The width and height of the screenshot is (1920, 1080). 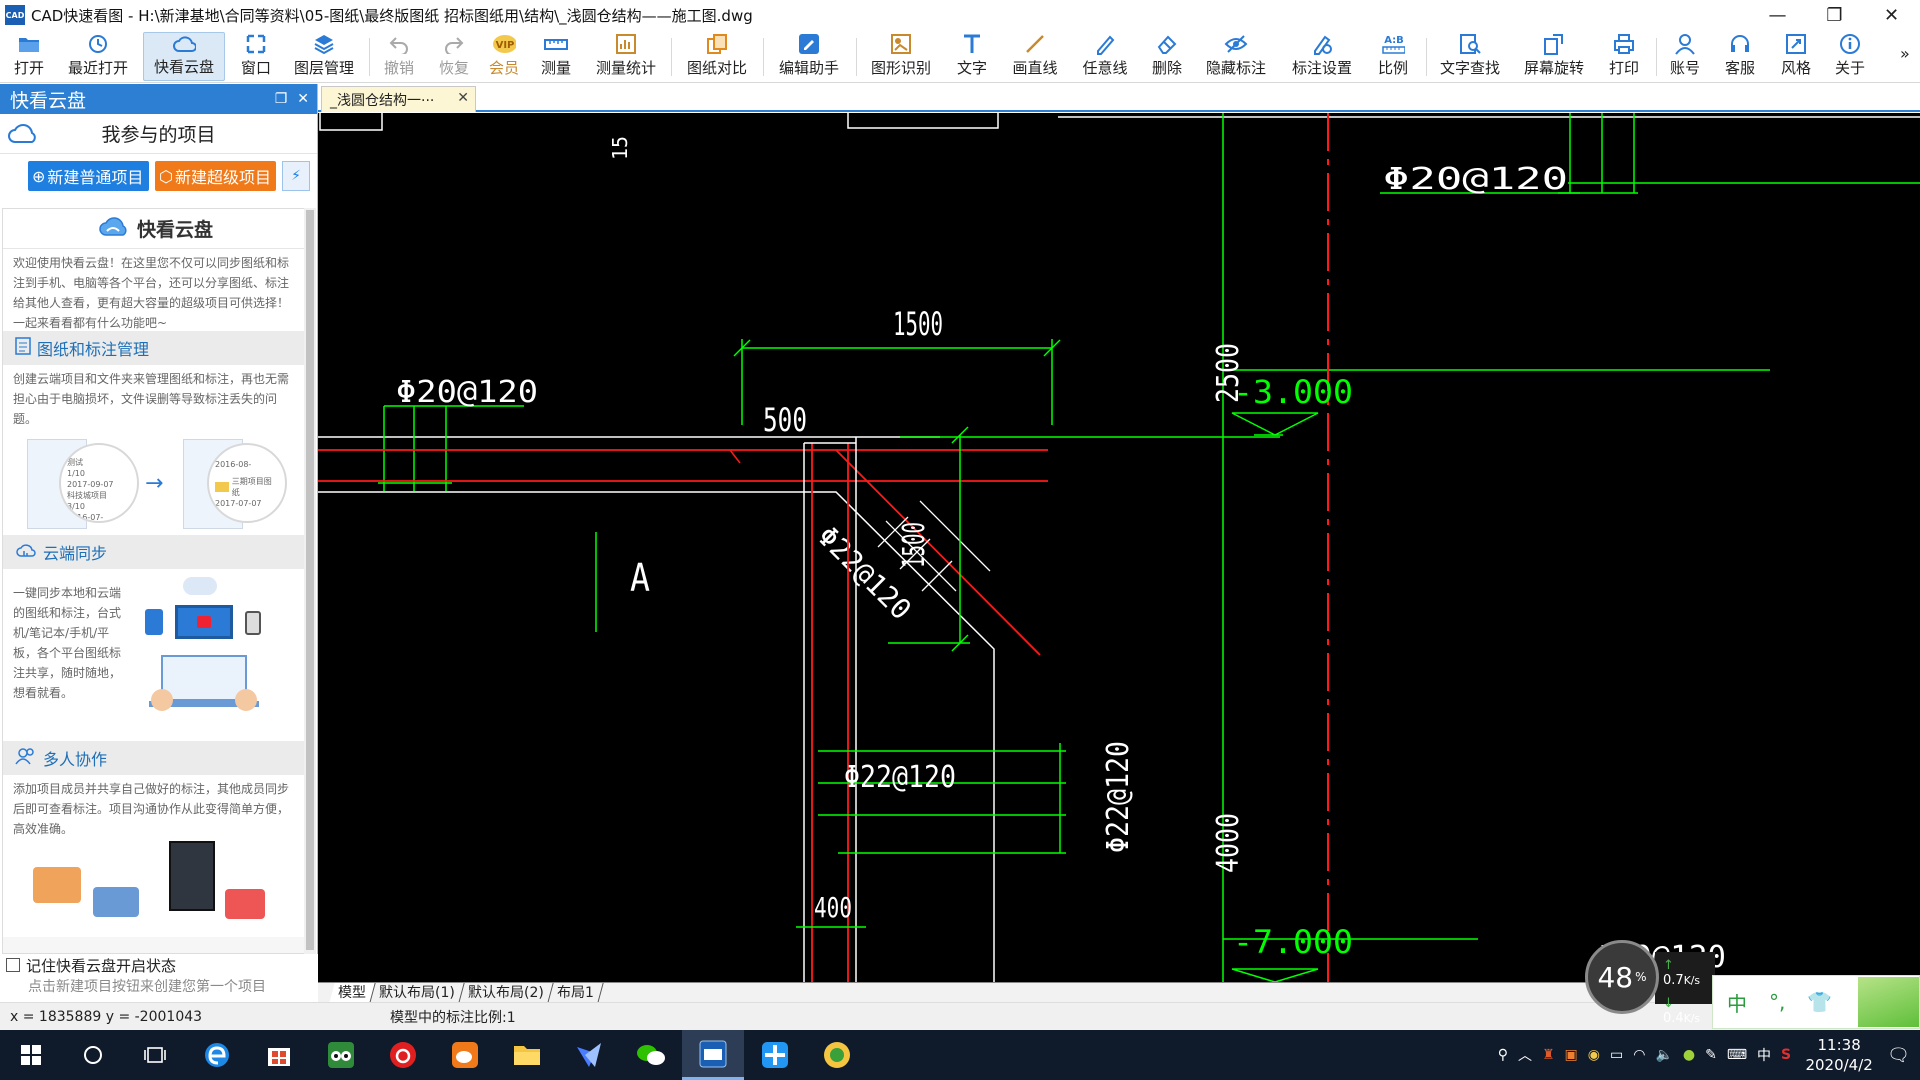 What do you see at coordinates (93, 1055) in the screenshot?
I see `search-circle-icon` at bounding box center [93, 1055].